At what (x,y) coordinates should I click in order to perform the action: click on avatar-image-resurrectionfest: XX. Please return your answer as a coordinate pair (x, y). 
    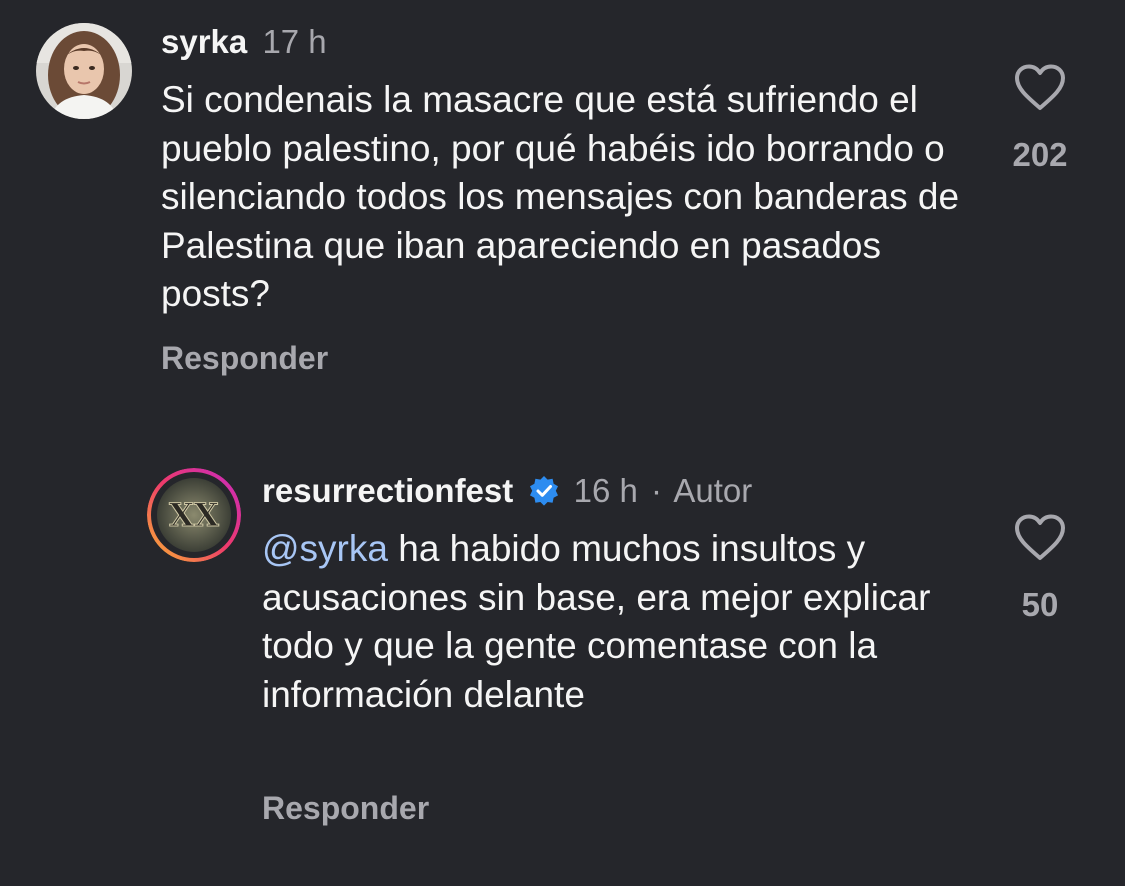
    Looking at the image, I should click on (194, 515).